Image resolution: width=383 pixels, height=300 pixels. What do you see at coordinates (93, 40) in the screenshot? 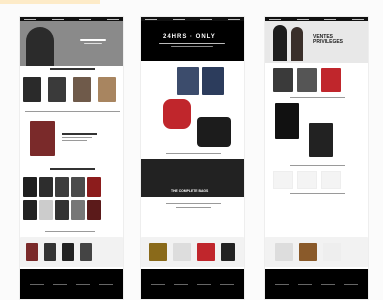
I see `hero-title` at bounding box center [93, 40].